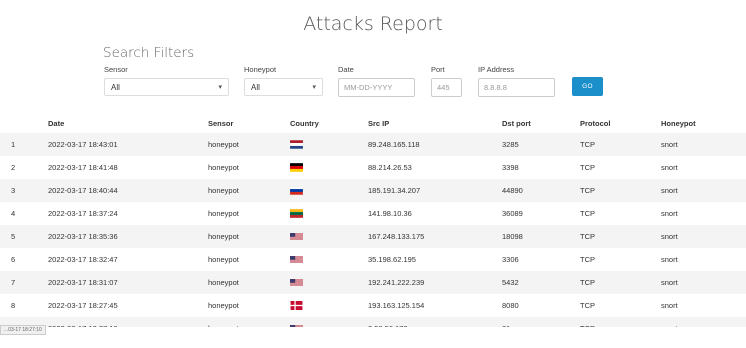  What do you see at coordinates (220, 123) in the screenshot?
I see `header-sensor: Sensor` at bounding box center [220, 123].